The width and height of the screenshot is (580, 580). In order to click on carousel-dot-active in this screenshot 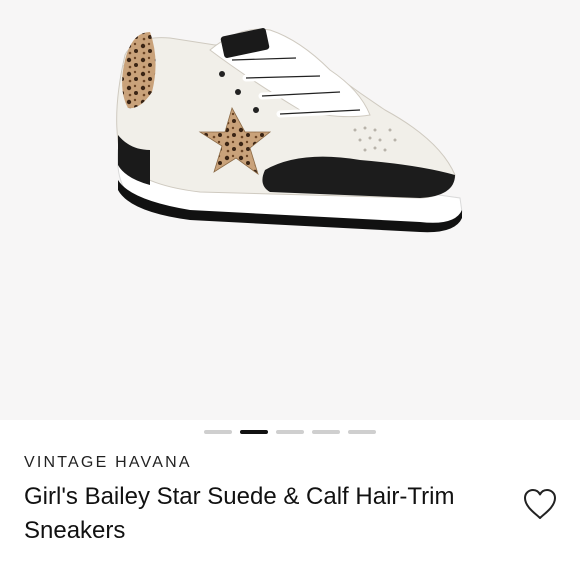, I will do `click(254, 432)`.